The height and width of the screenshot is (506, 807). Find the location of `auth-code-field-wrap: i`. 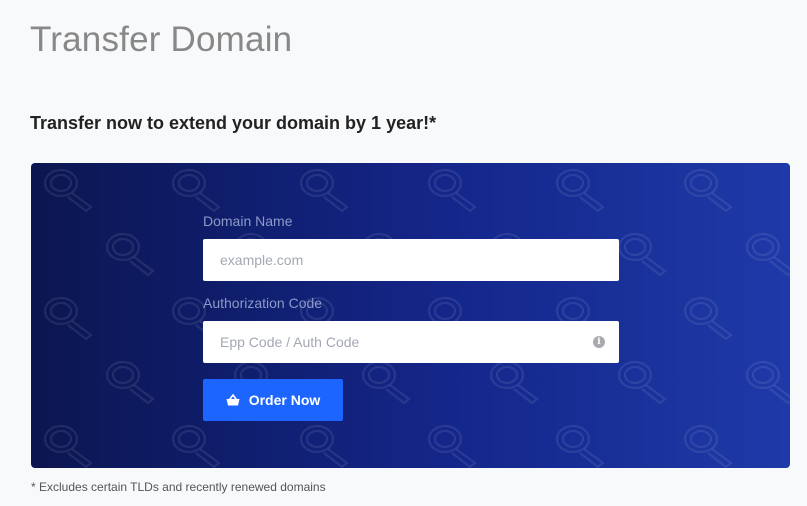

auth-code-field-wrap: i is located at coordinates (411, 342).